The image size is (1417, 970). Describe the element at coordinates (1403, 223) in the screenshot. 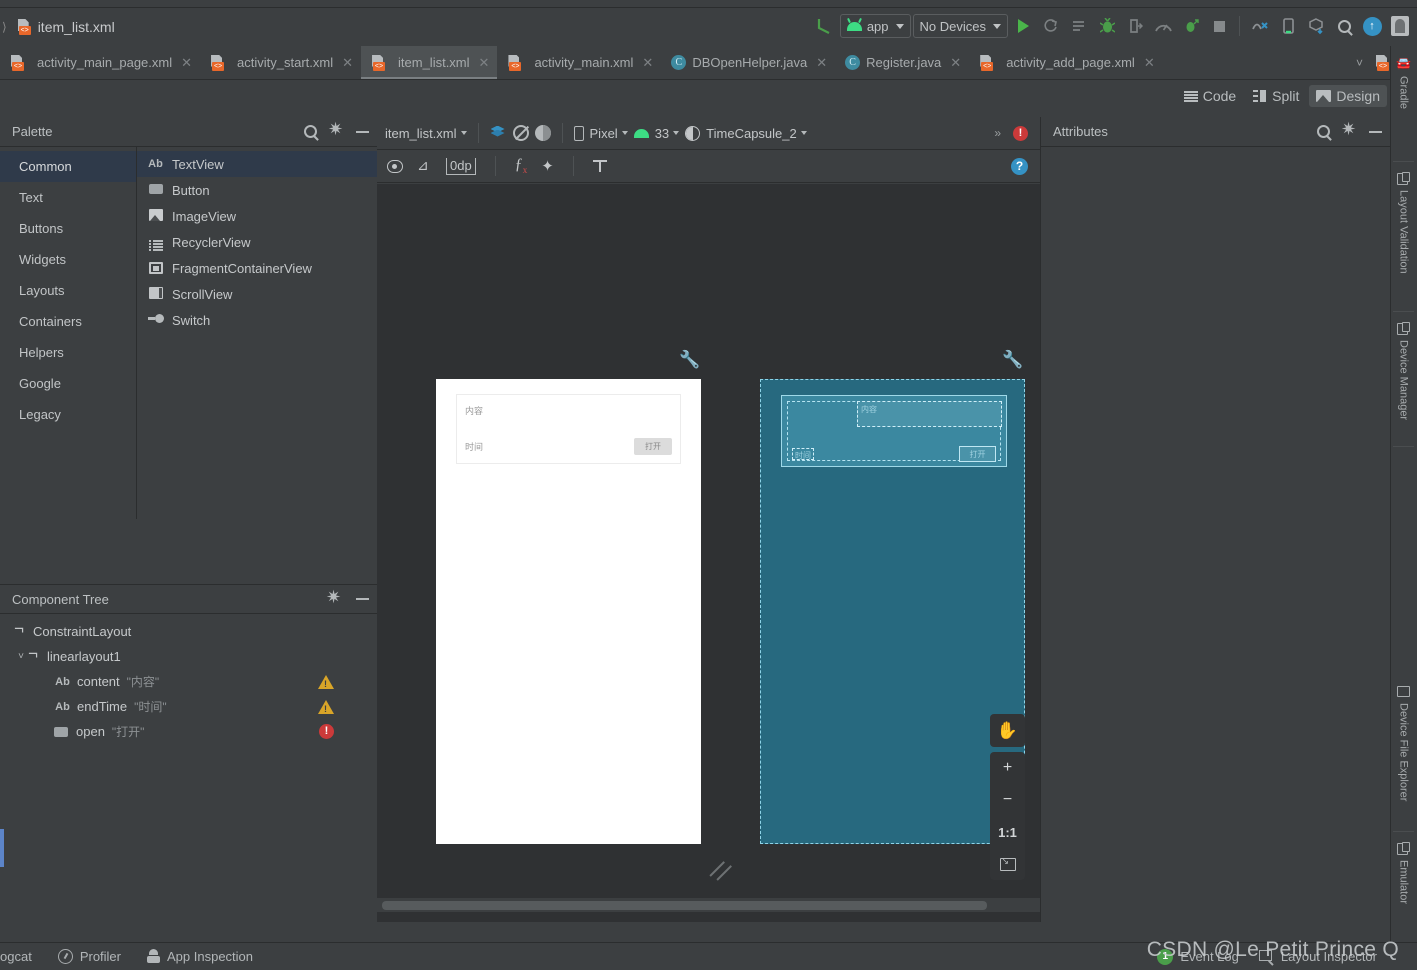

I see `rail-item-layout-validation: Layout Validation` at that location.